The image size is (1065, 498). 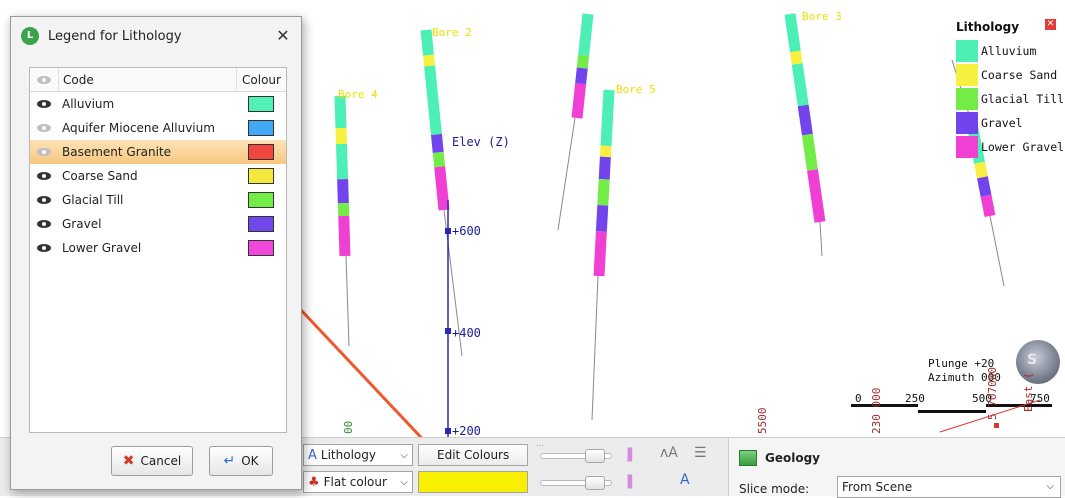 I want to click on close-icon: ✕, so click(x=283, y=36).